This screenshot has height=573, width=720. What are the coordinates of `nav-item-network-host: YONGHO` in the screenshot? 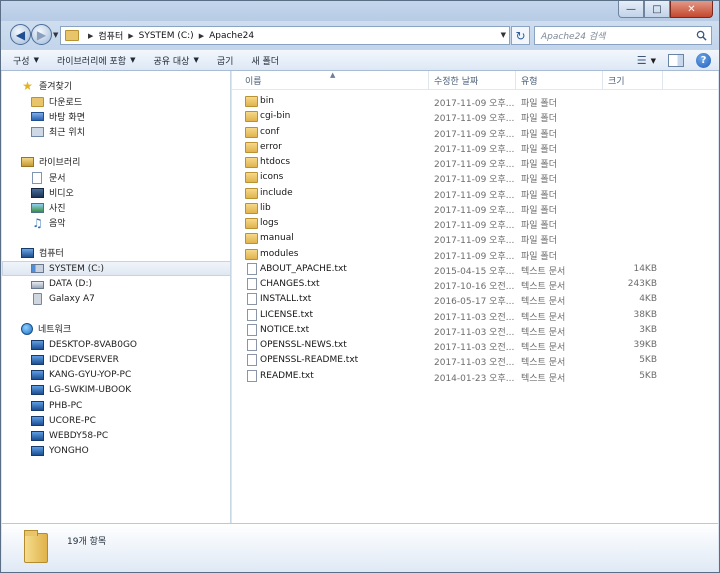 It's located at (116, 450).